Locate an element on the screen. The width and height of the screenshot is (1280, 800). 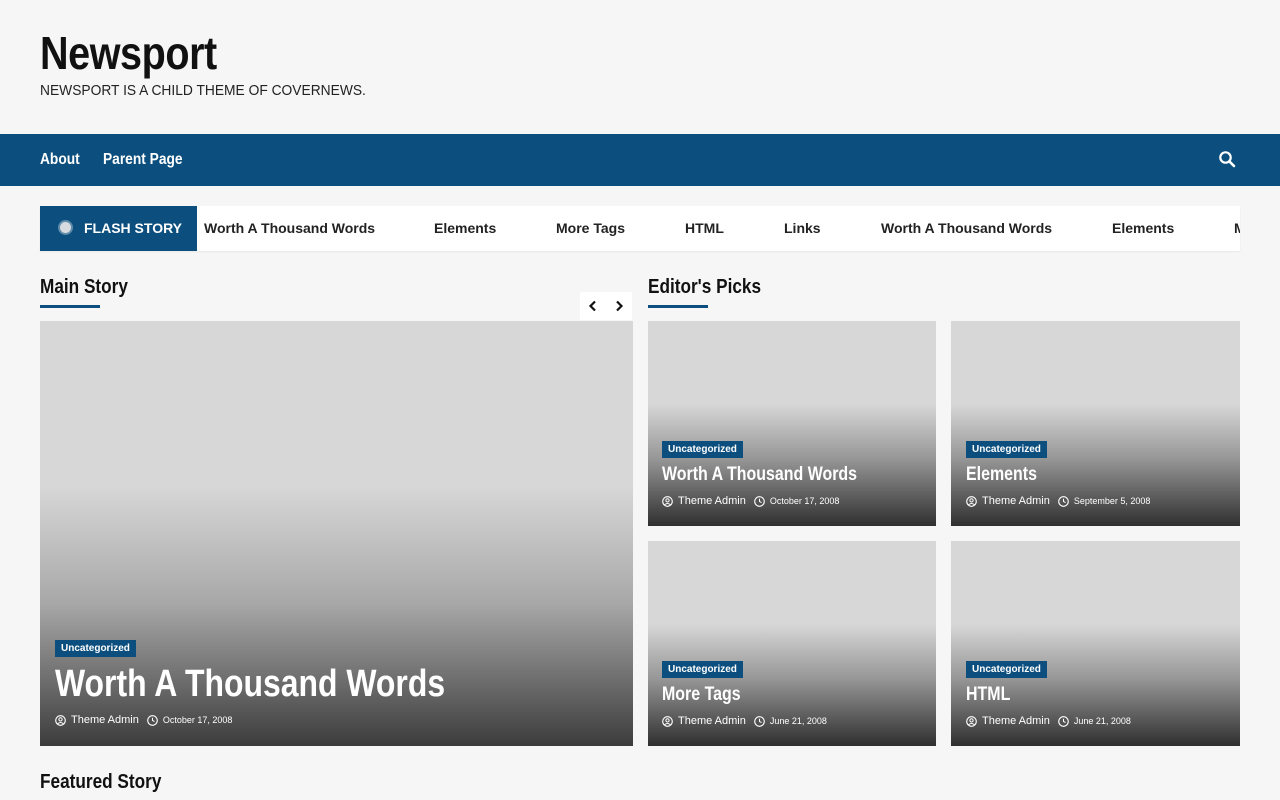
site-title: Newsport is located at coordinates (128, 53).